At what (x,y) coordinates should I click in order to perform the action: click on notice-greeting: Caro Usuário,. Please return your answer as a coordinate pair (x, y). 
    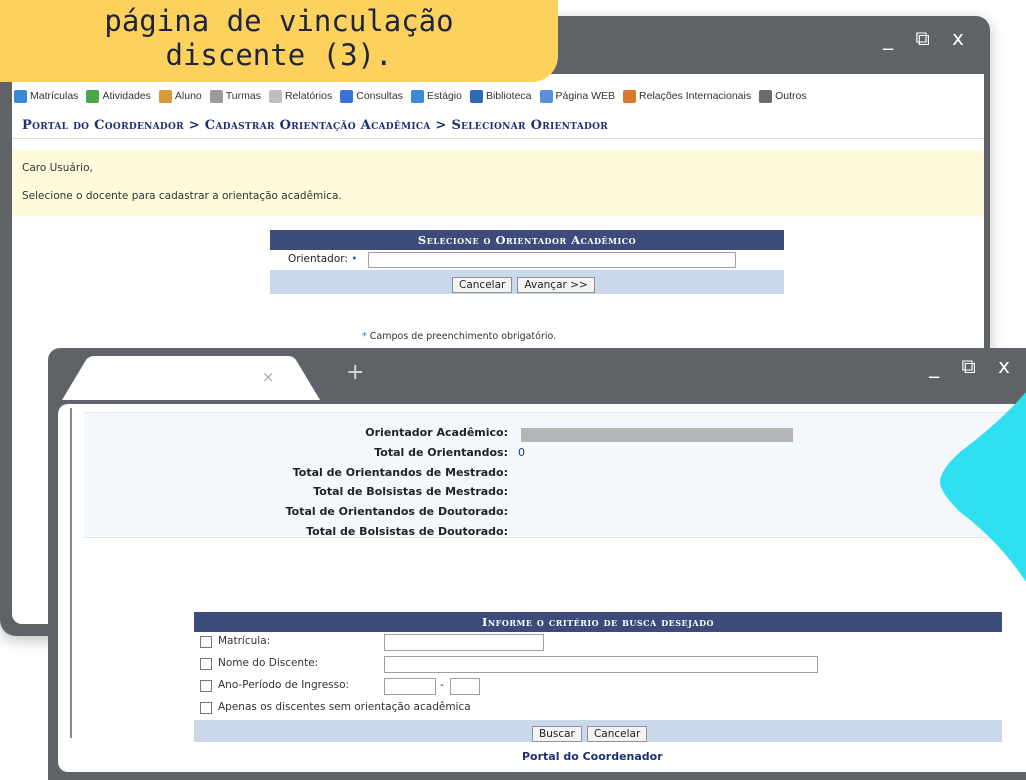
    Looking at the image, I should click on (57, 168).